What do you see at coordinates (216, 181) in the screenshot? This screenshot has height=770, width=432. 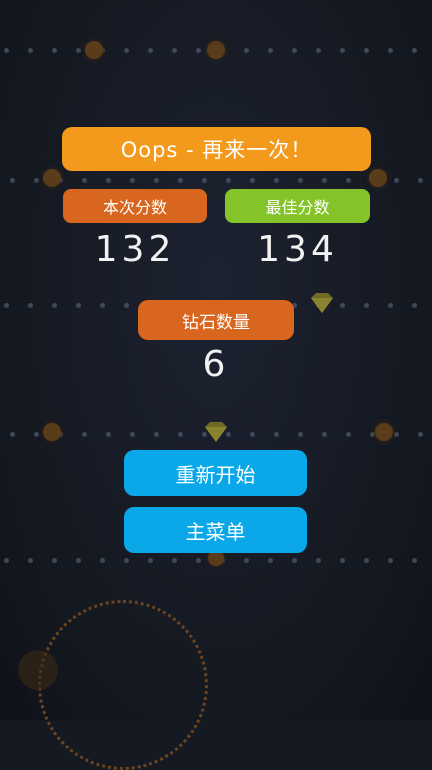 I see `dot-lane` at bounding box center [216, 181].